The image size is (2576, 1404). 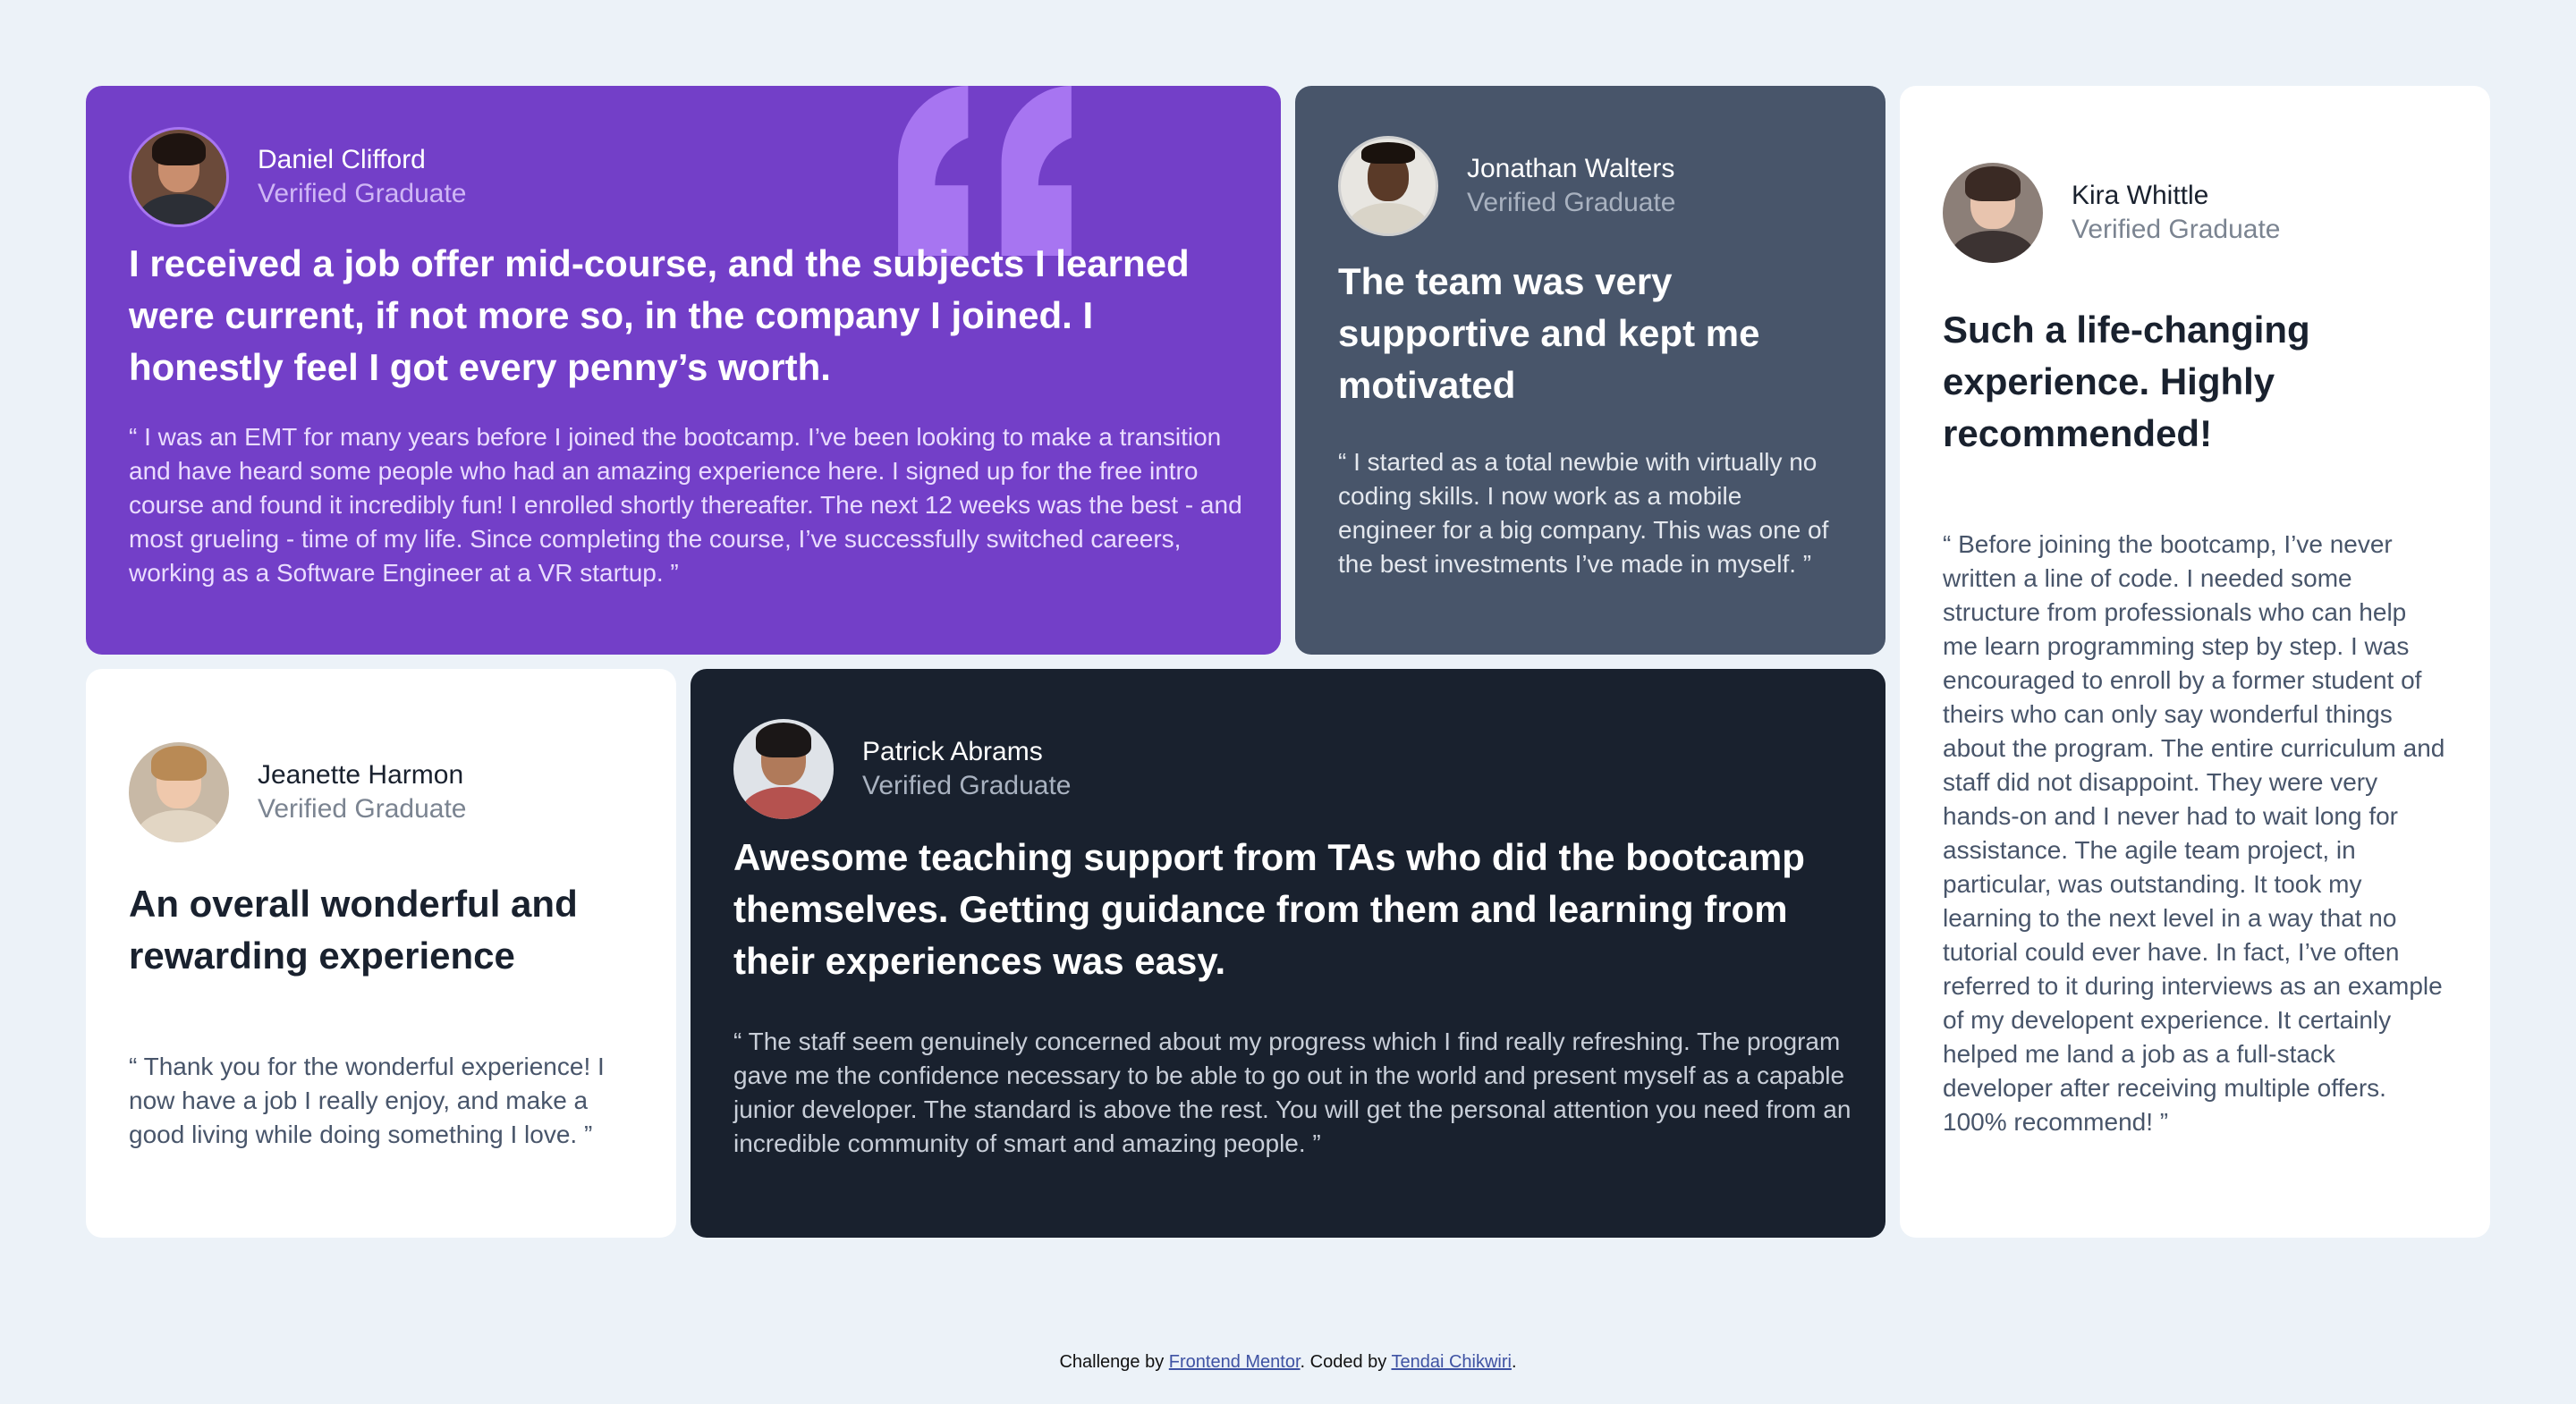 I want to click on attribution-middle: . Coded by, so click(x=1343, y=1362).